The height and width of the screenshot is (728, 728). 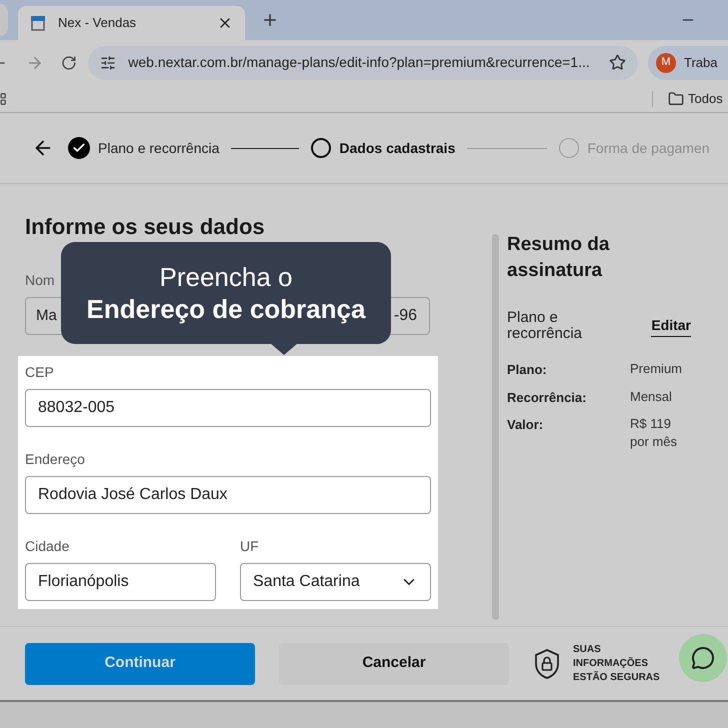 I want to click on field-label: Endereço, so click(x=55, y=459).